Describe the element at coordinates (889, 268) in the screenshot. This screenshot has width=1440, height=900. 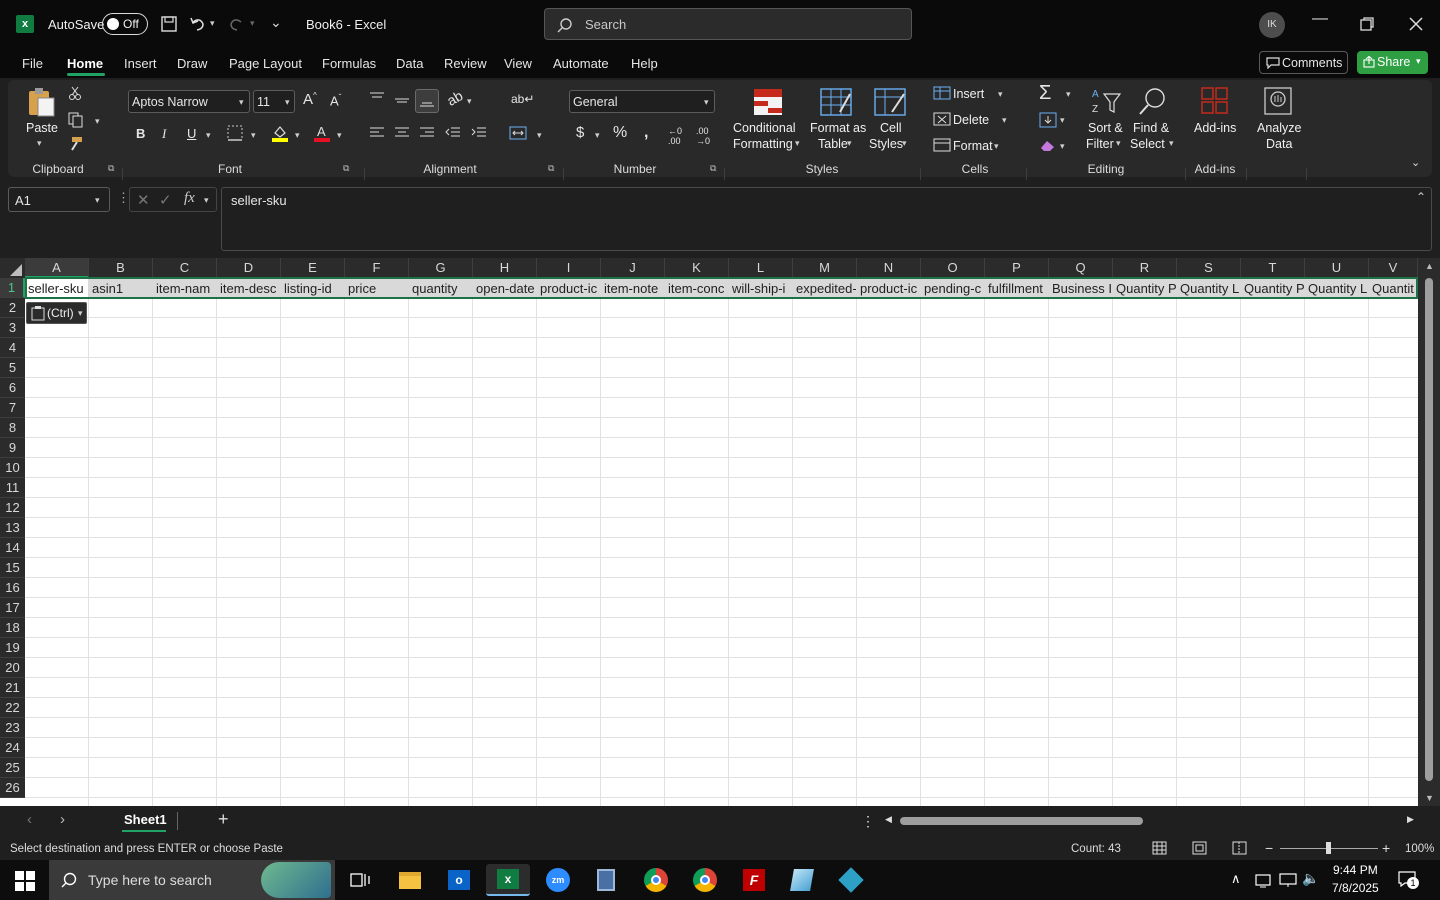
I see `column-header-N: N` at that location.